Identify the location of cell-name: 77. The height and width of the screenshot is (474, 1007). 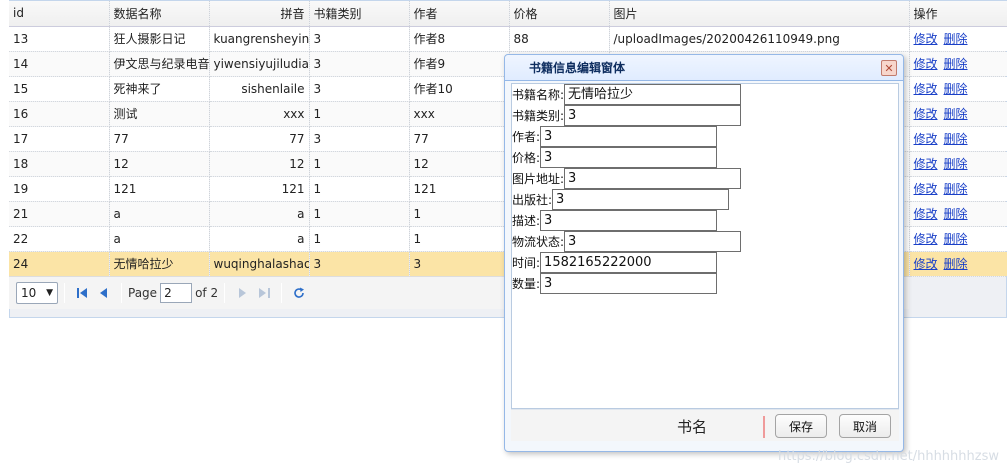
(159, 139).